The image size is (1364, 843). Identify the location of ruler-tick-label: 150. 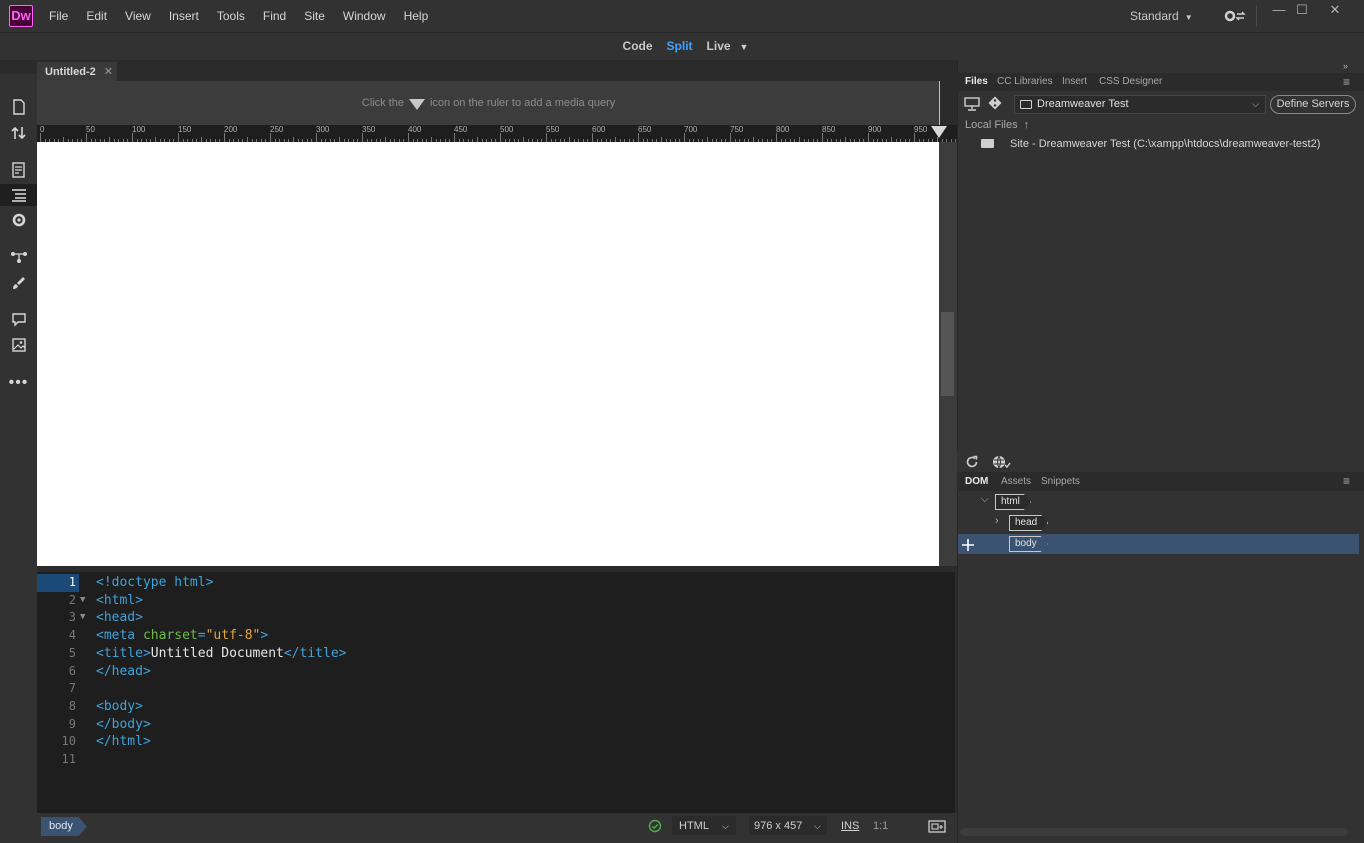
(185, 129).